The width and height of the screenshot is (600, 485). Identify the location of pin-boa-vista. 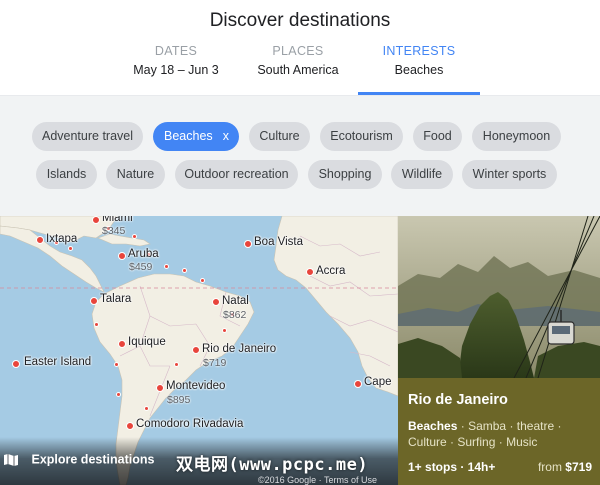
(248, 244).